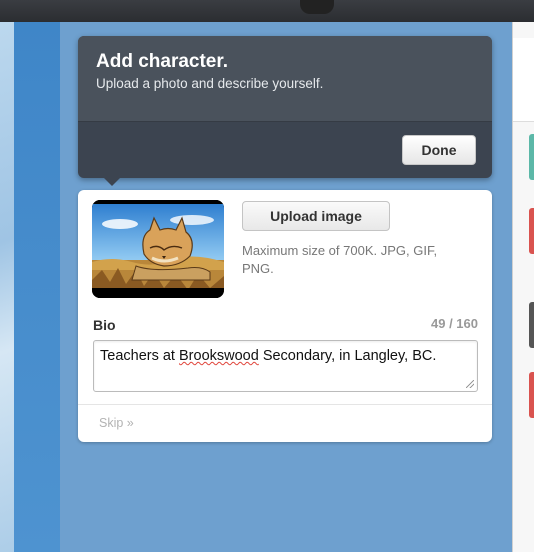 This screenshot has width=534, height=552. What do you see at coordinates (454, 323) in the screenshot?
I see `bio-character-count: 49 / 160` at bounding box center [454, 323].